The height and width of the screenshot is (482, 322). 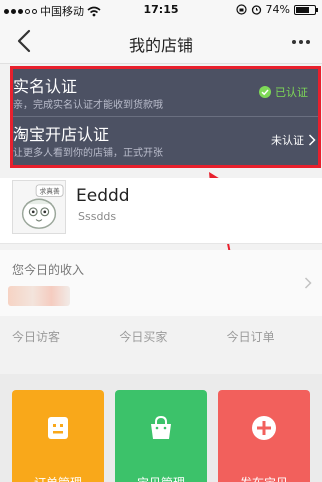 I want to click on publish-product-button: 发布宝贝, so click(x=264, y=436).